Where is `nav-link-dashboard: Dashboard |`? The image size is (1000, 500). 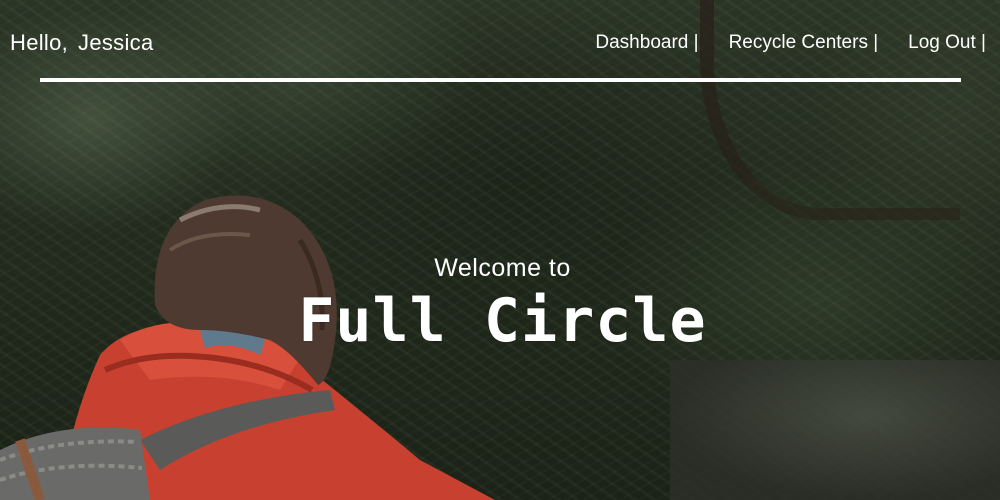 nav-link-dashboard: Dashboard | is located at coordinates (646, 43).